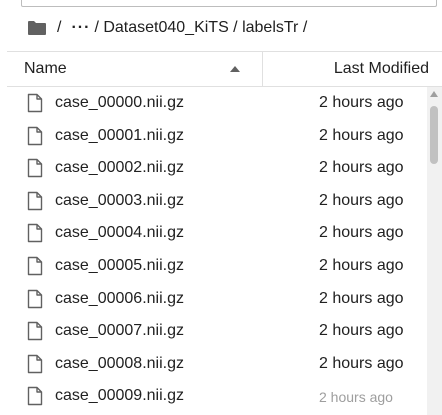  What do you see at coordinates (119, 363) in the screenshot?
I see `file-name: case_00008.nii.gz` at bounding box center [119, 363].